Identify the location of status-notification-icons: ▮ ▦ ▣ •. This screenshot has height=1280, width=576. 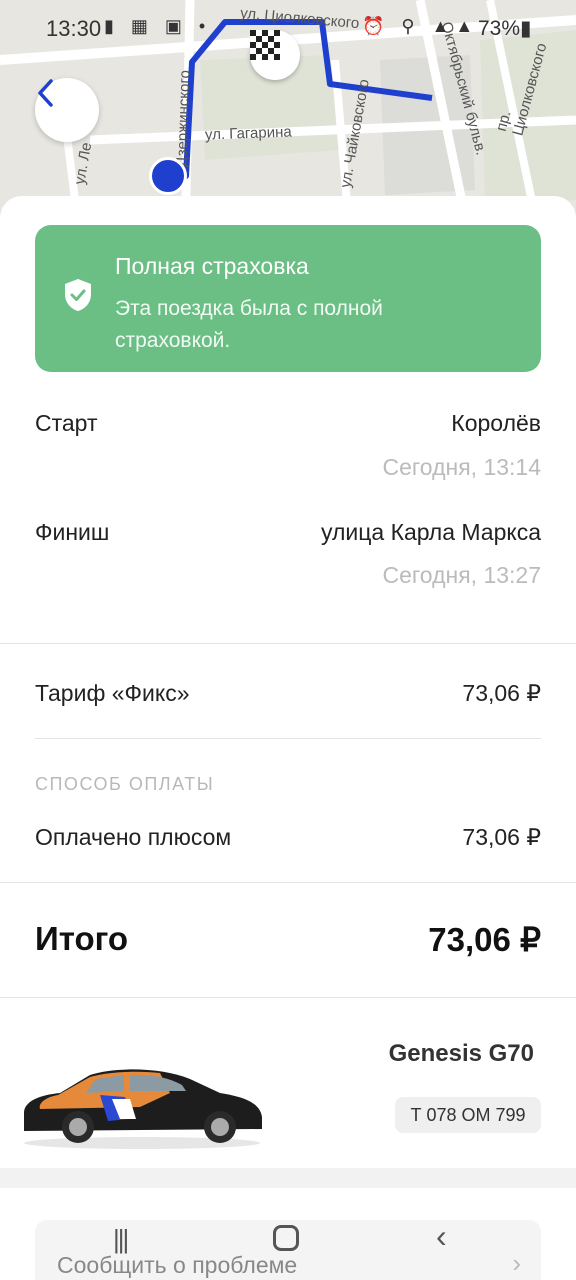
(158, 26).